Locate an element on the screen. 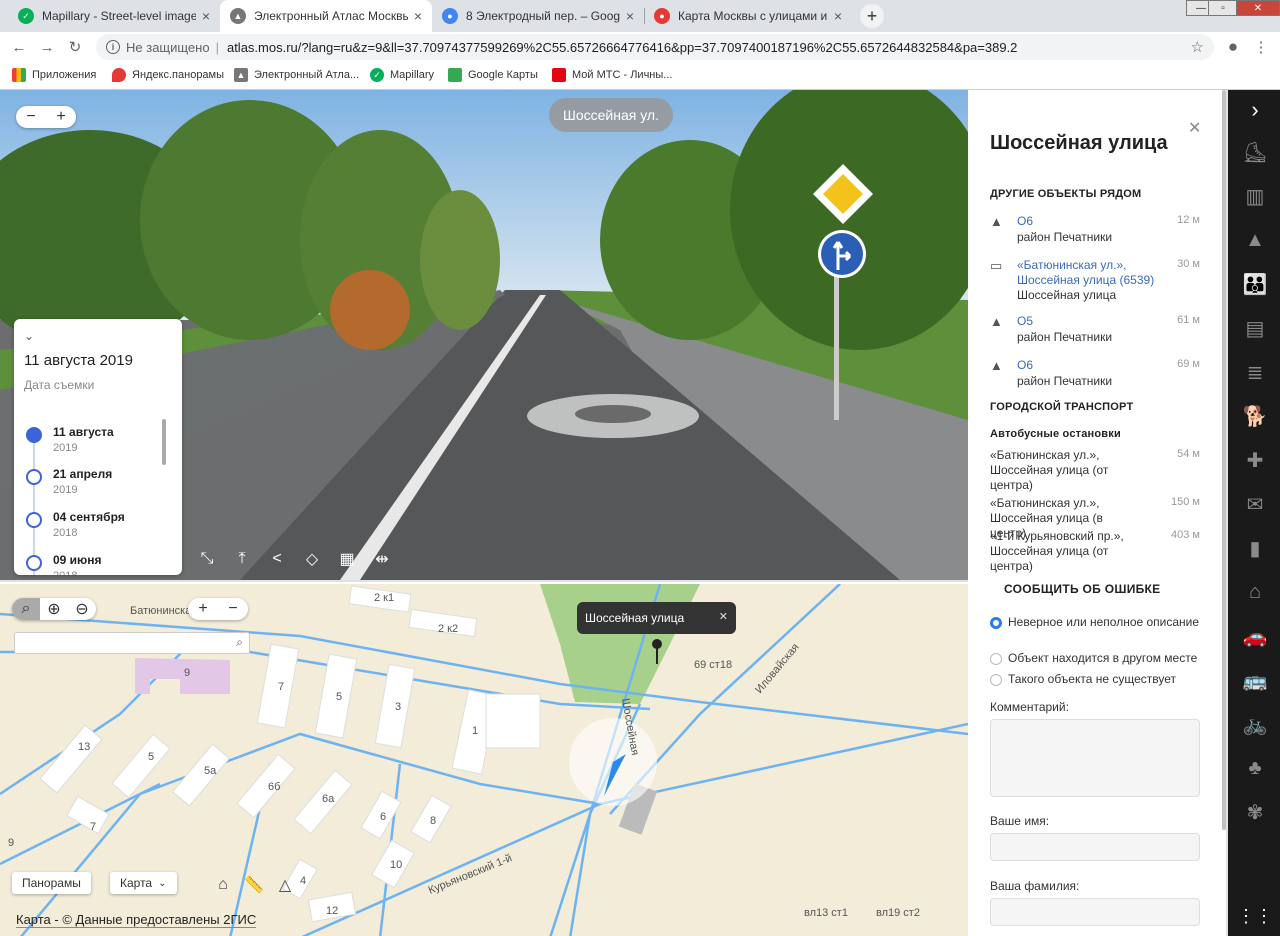 The width and height of the screenshot is (1280, 936). skate-icon: ⛸ is located at coordinates (1255, 152).